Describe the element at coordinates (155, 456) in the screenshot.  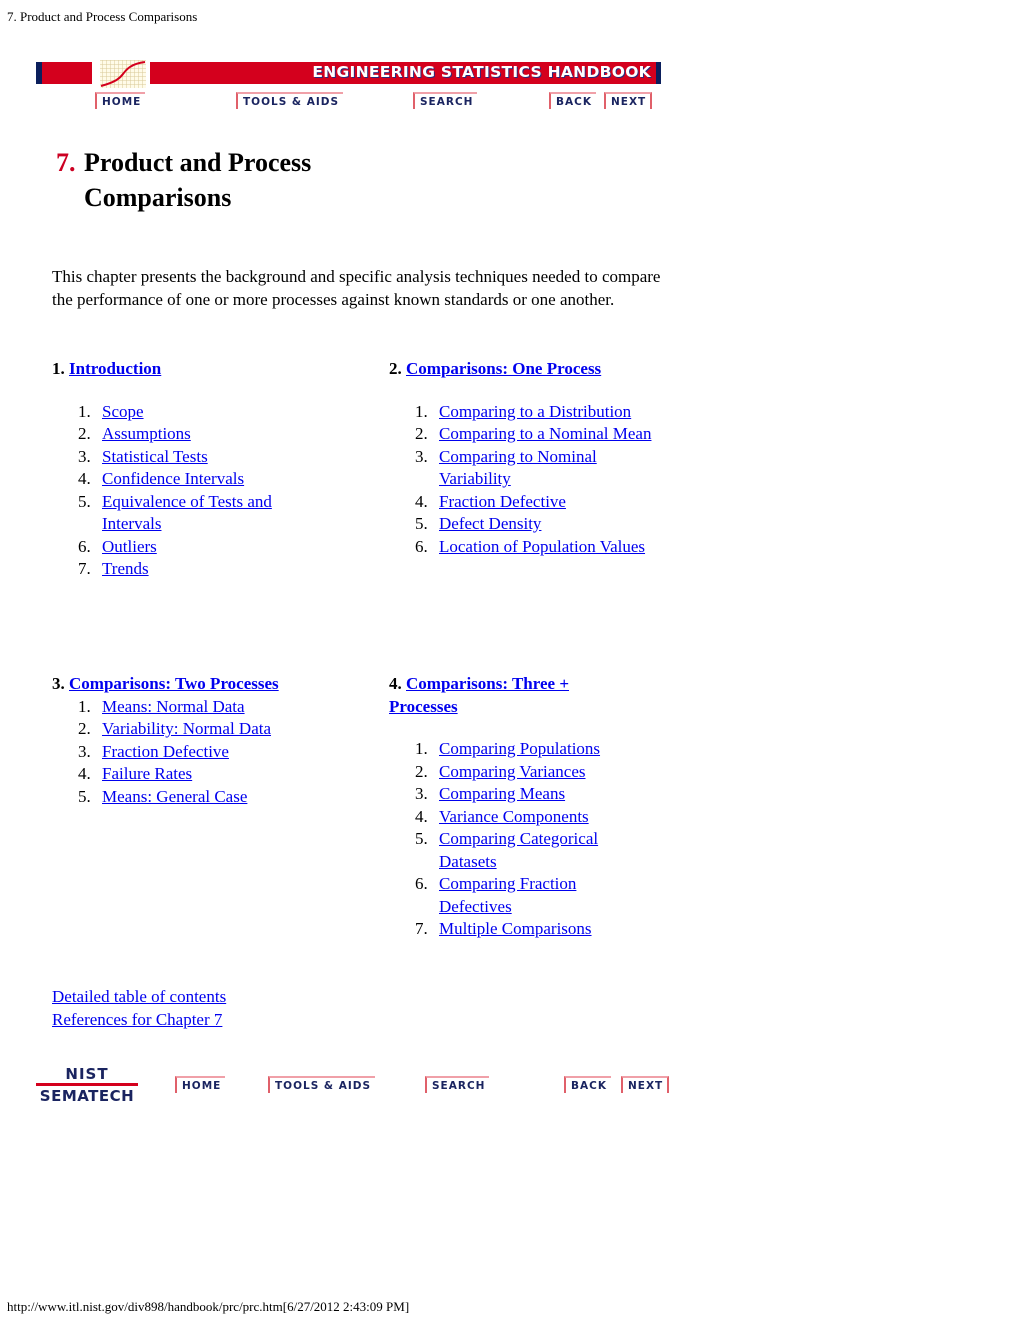
I see `link-statistical-tests: Statistical Tests` at that location.